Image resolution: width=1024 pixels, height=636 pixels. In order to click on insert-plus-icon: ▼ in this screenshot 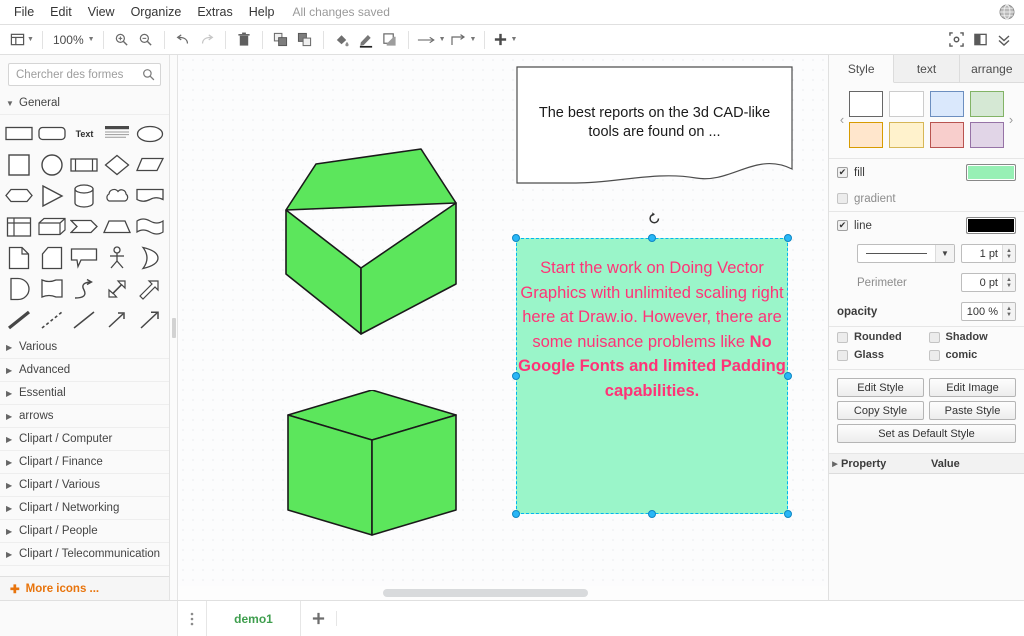, I will do `click(505, 40)`.